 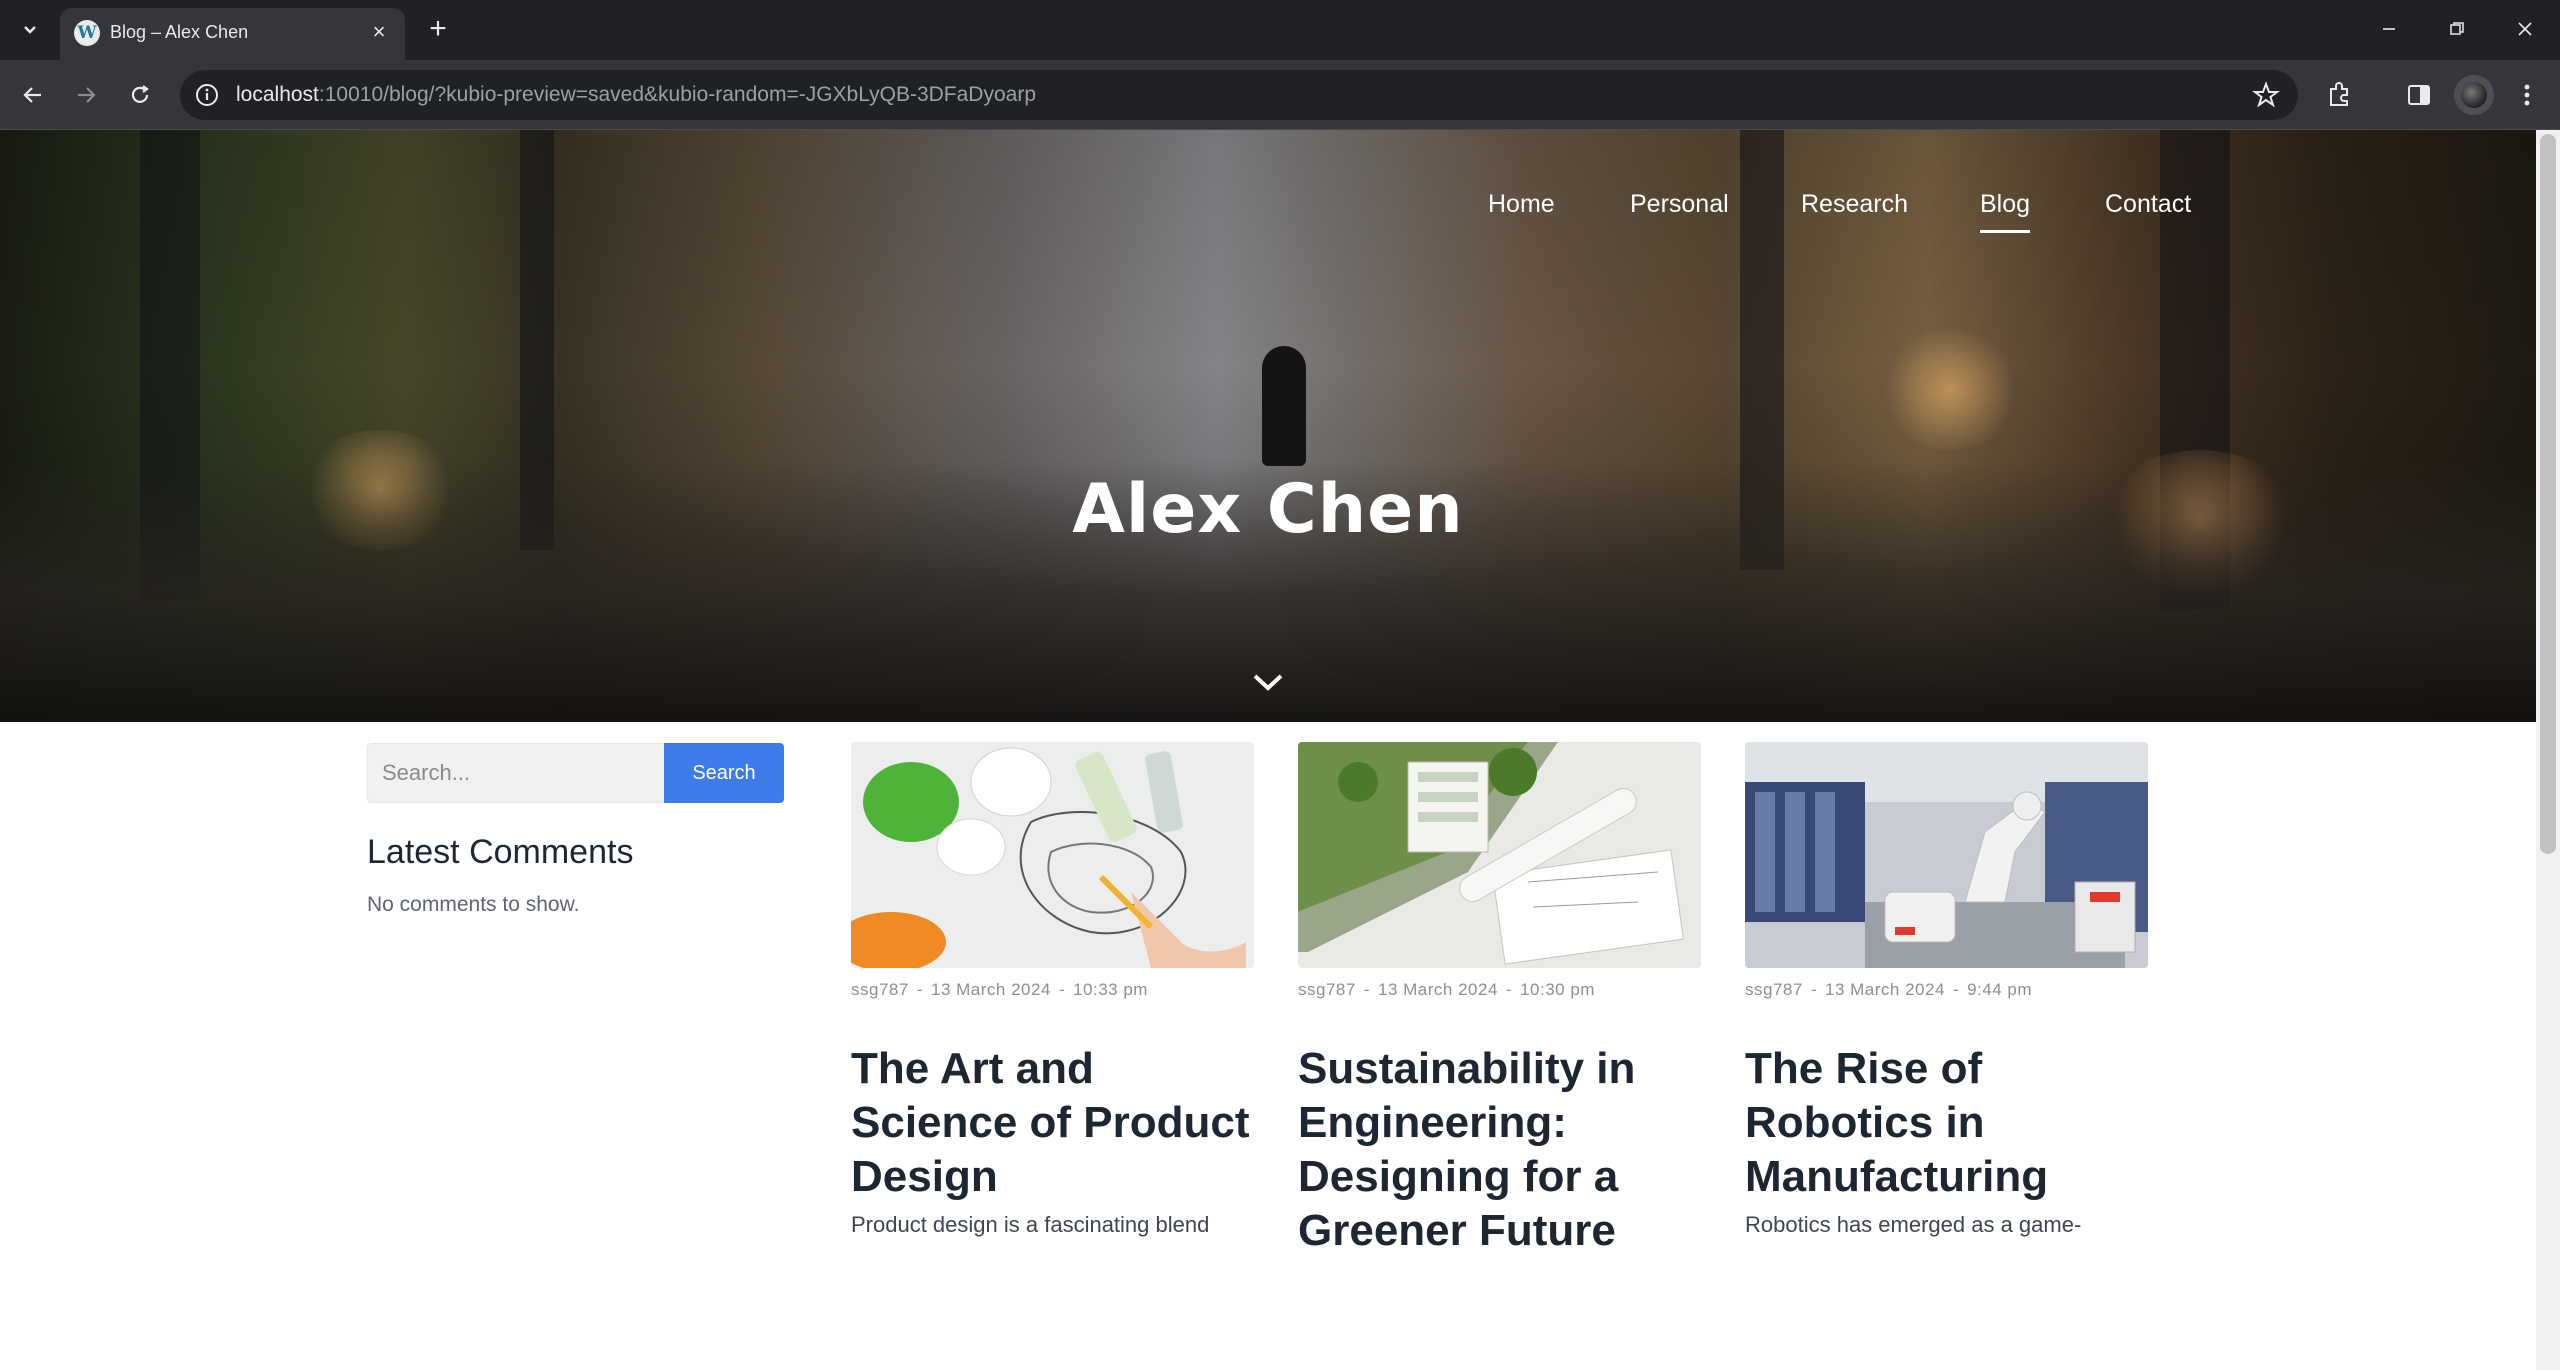 What do you see at coordinates (1284, 406) in the screenshot?
I see `hero-person-silhouette` at bounding box center [1284, 406].